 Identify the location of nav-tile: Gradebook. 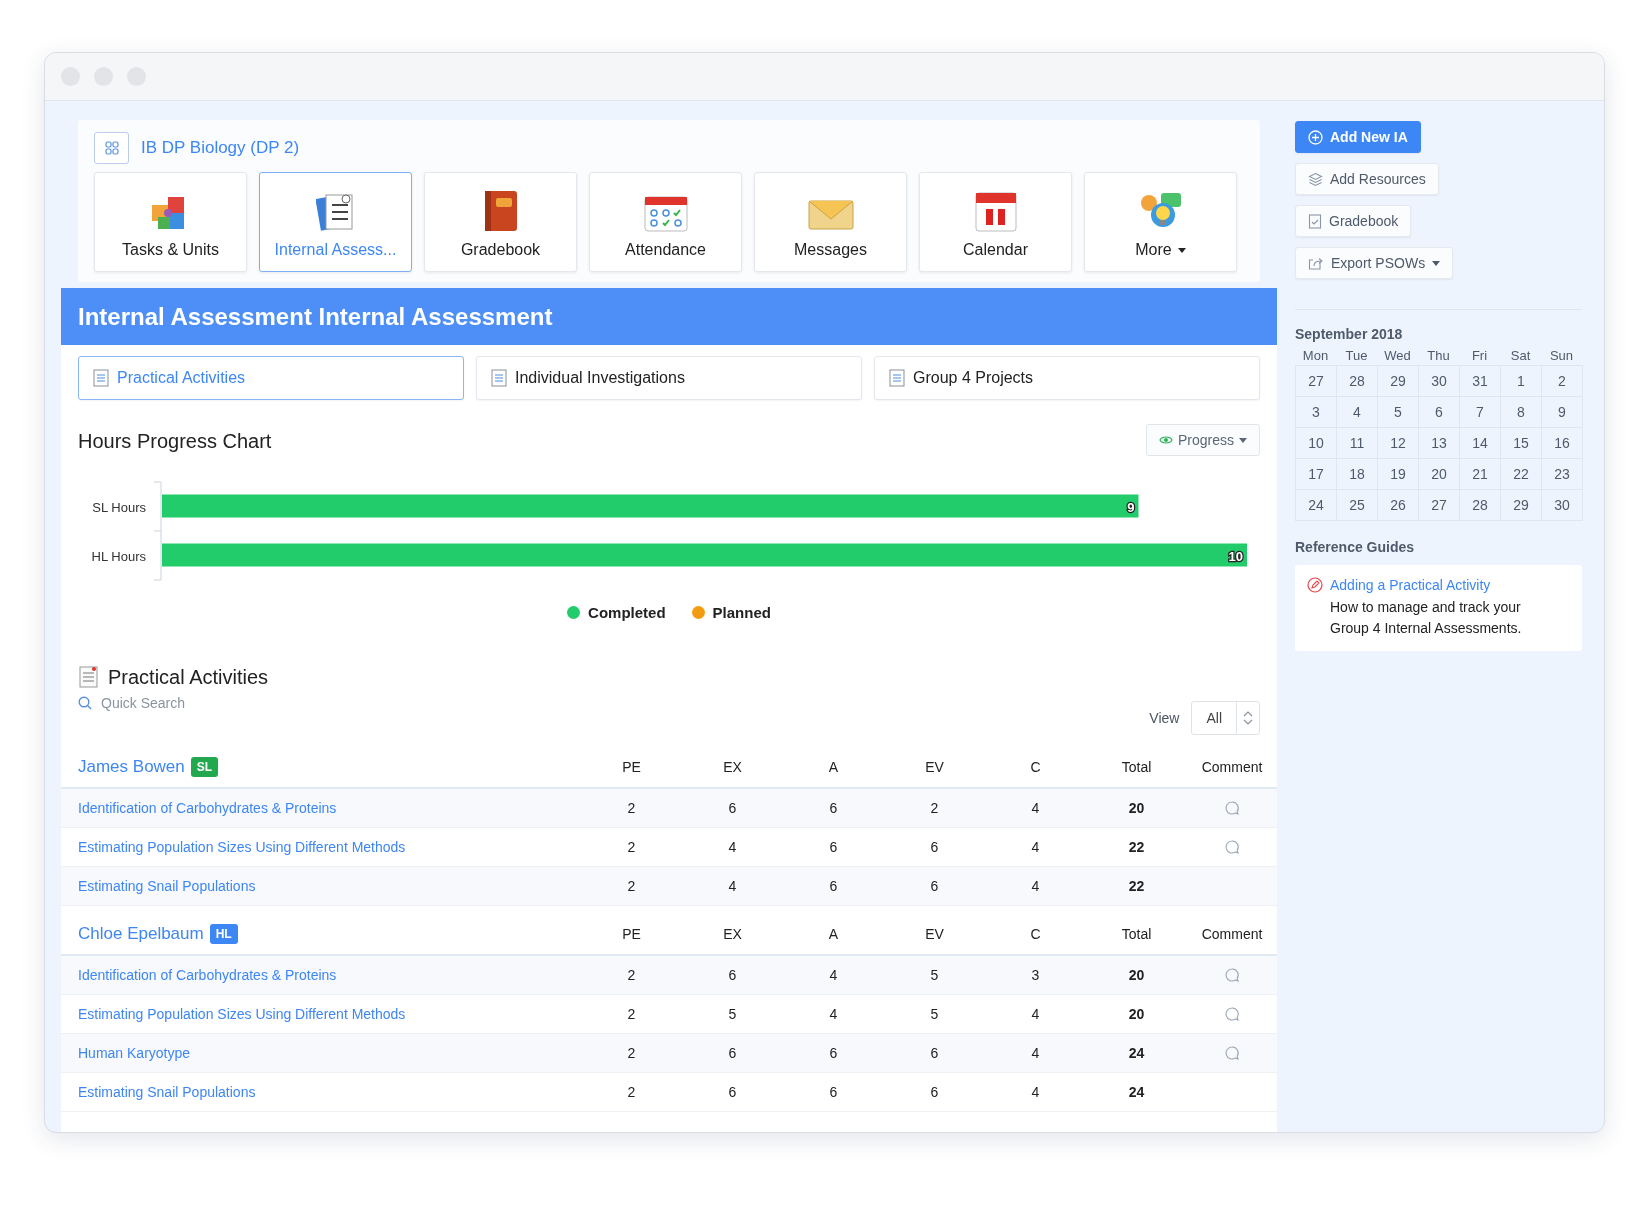
(500, 222).